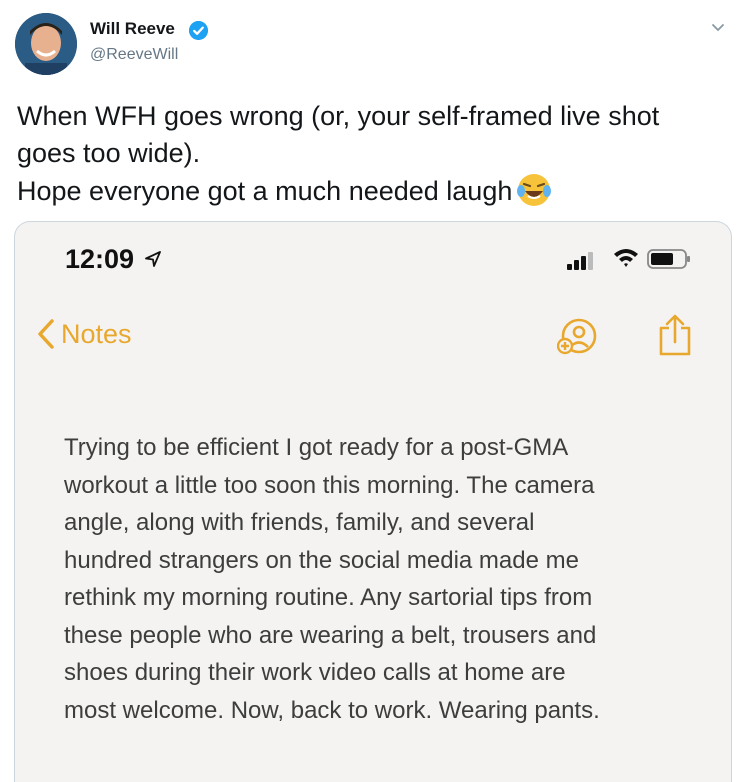 The image size is (750, 782). I want to click on notes-back-label: Notes, so click(96, 333).